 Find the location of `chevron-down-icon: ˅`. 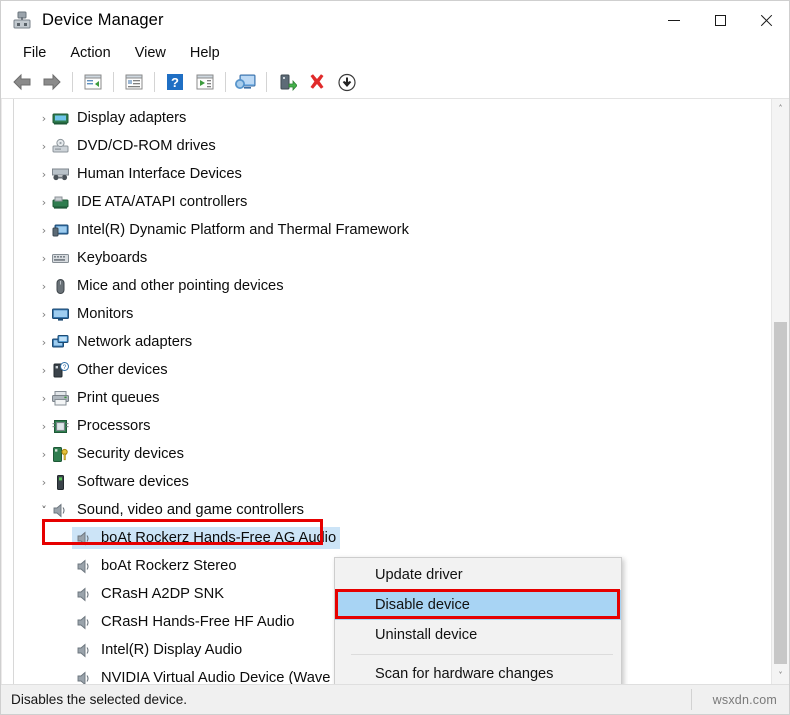

chevron-down-icon: ˅ is located at coordinates (44, 510).